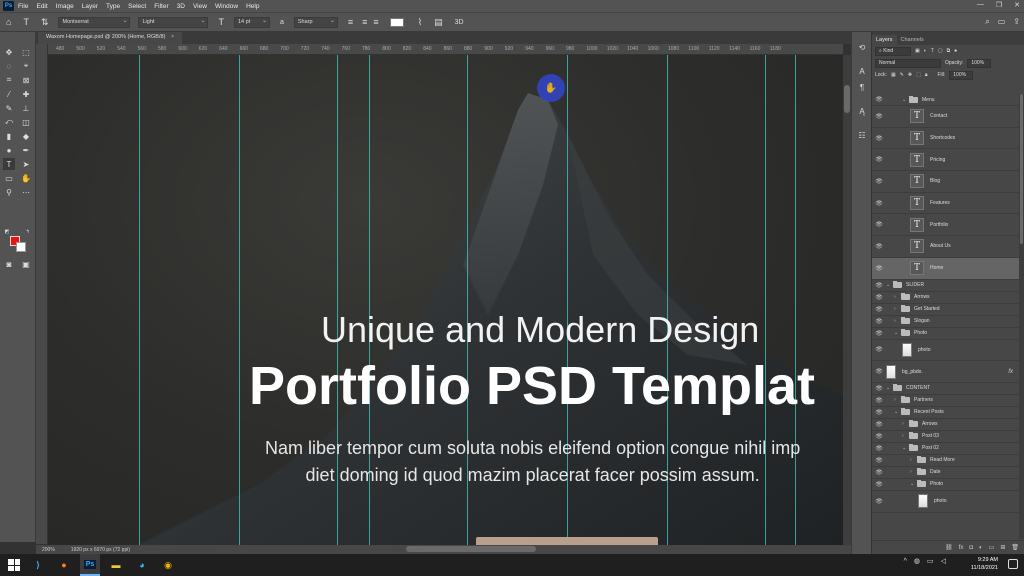  Describe the element at coordinates (893, 75) in the screenshot. I see `lock-pixels-icon: ▦` at that location.